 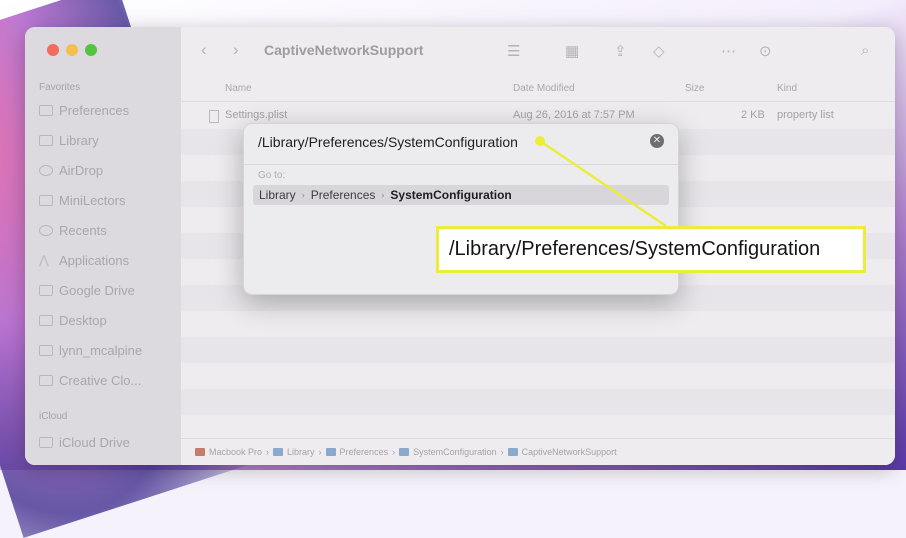 What do you see at coordinates (765, 51) in the screenshot?
I see `action-menu-icon: ⊙` at bounding box center [765, 51].